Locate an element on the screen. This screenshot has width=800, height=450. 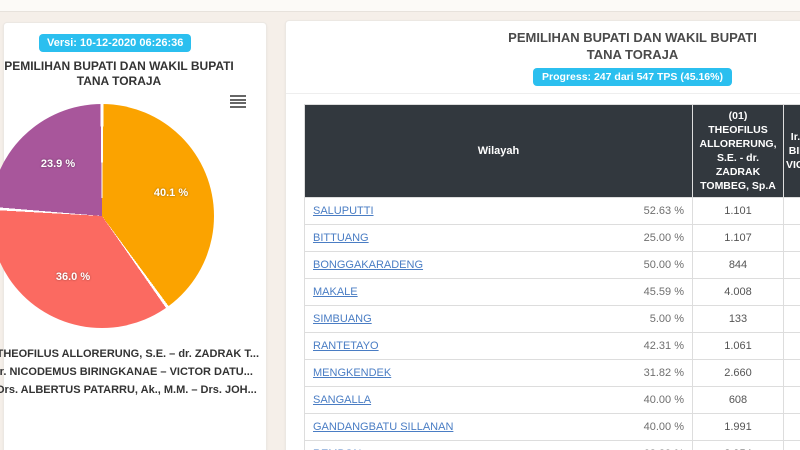
pie-chart is located at coordinates (107, 216).